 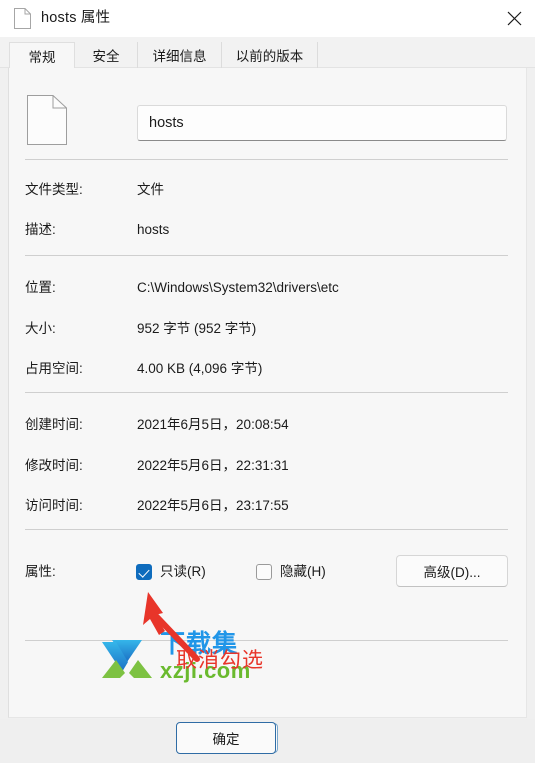 What do you see at coordinates (213, 465) in the screenshot?
I see `property-value: 2022年5月6日，22:31:31` at bounding box center [213, 465].